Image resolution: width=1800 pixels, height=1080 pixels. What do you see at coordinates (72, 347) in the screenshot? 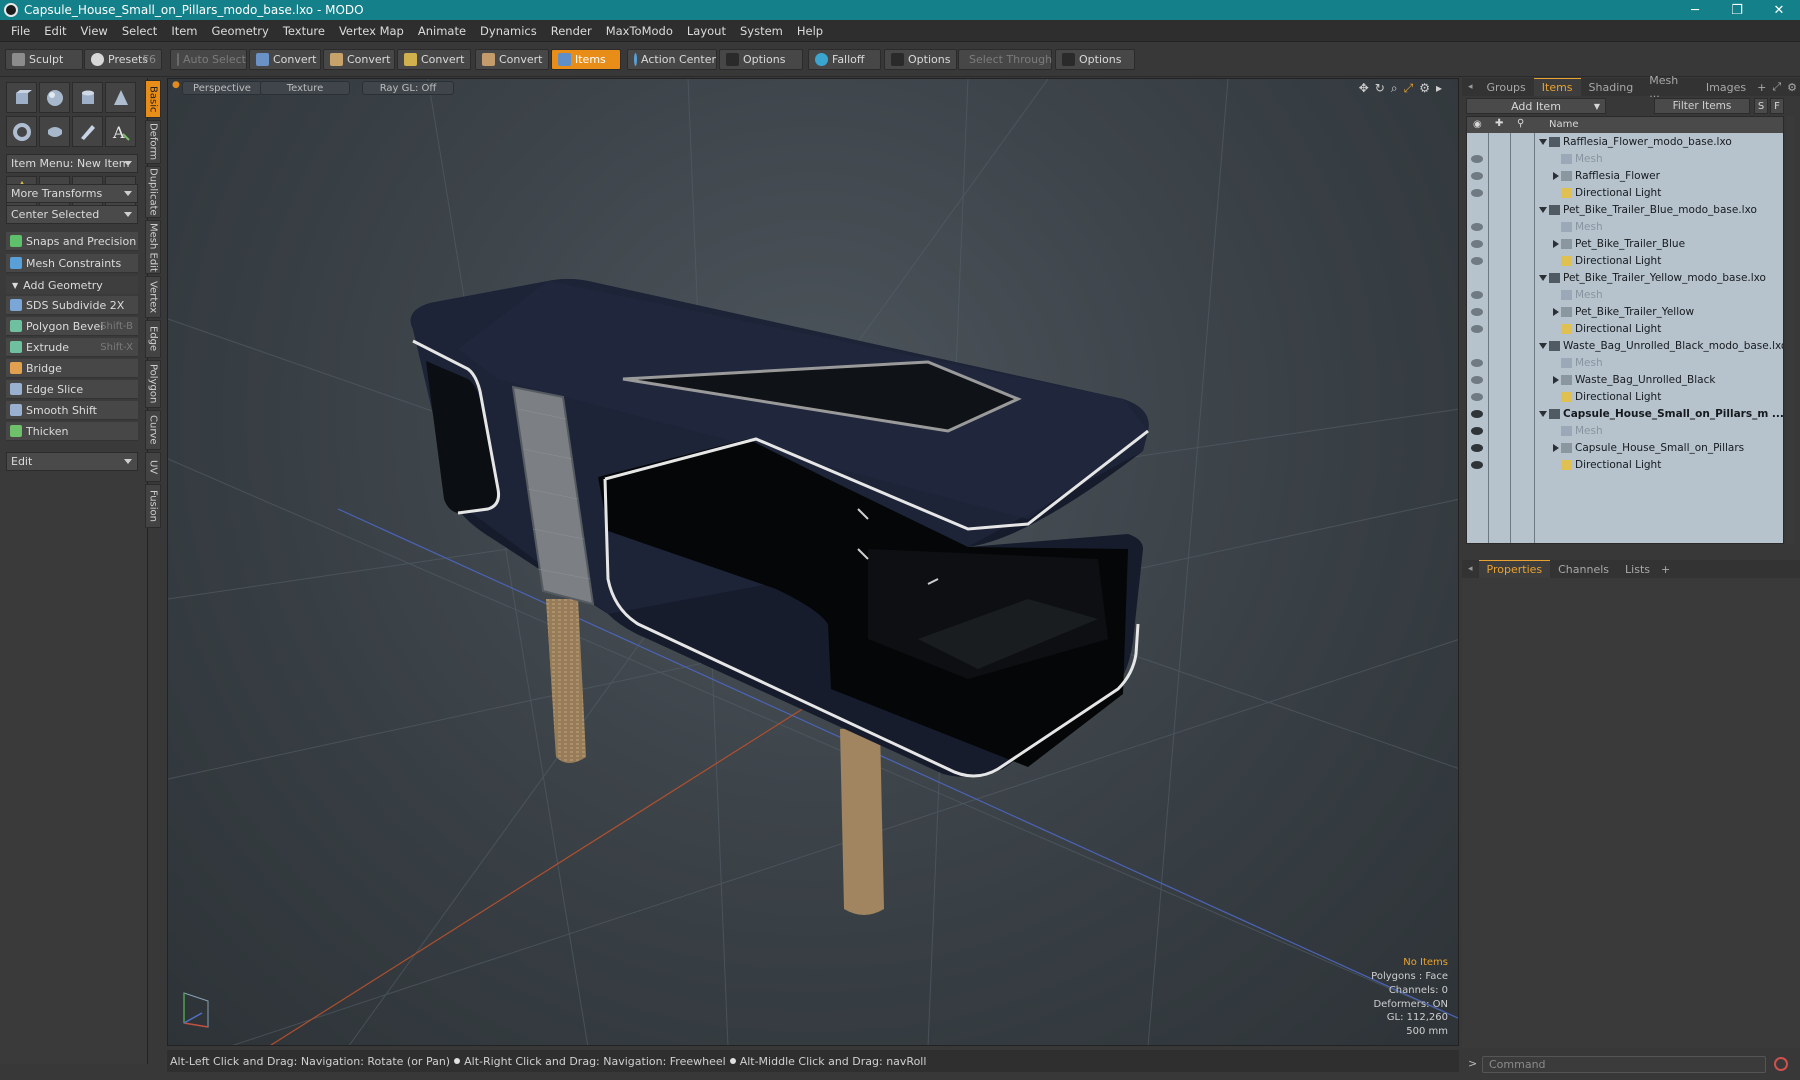
I see `extrude-button: Extrude Shift-X` at bounding box center [72, 347].